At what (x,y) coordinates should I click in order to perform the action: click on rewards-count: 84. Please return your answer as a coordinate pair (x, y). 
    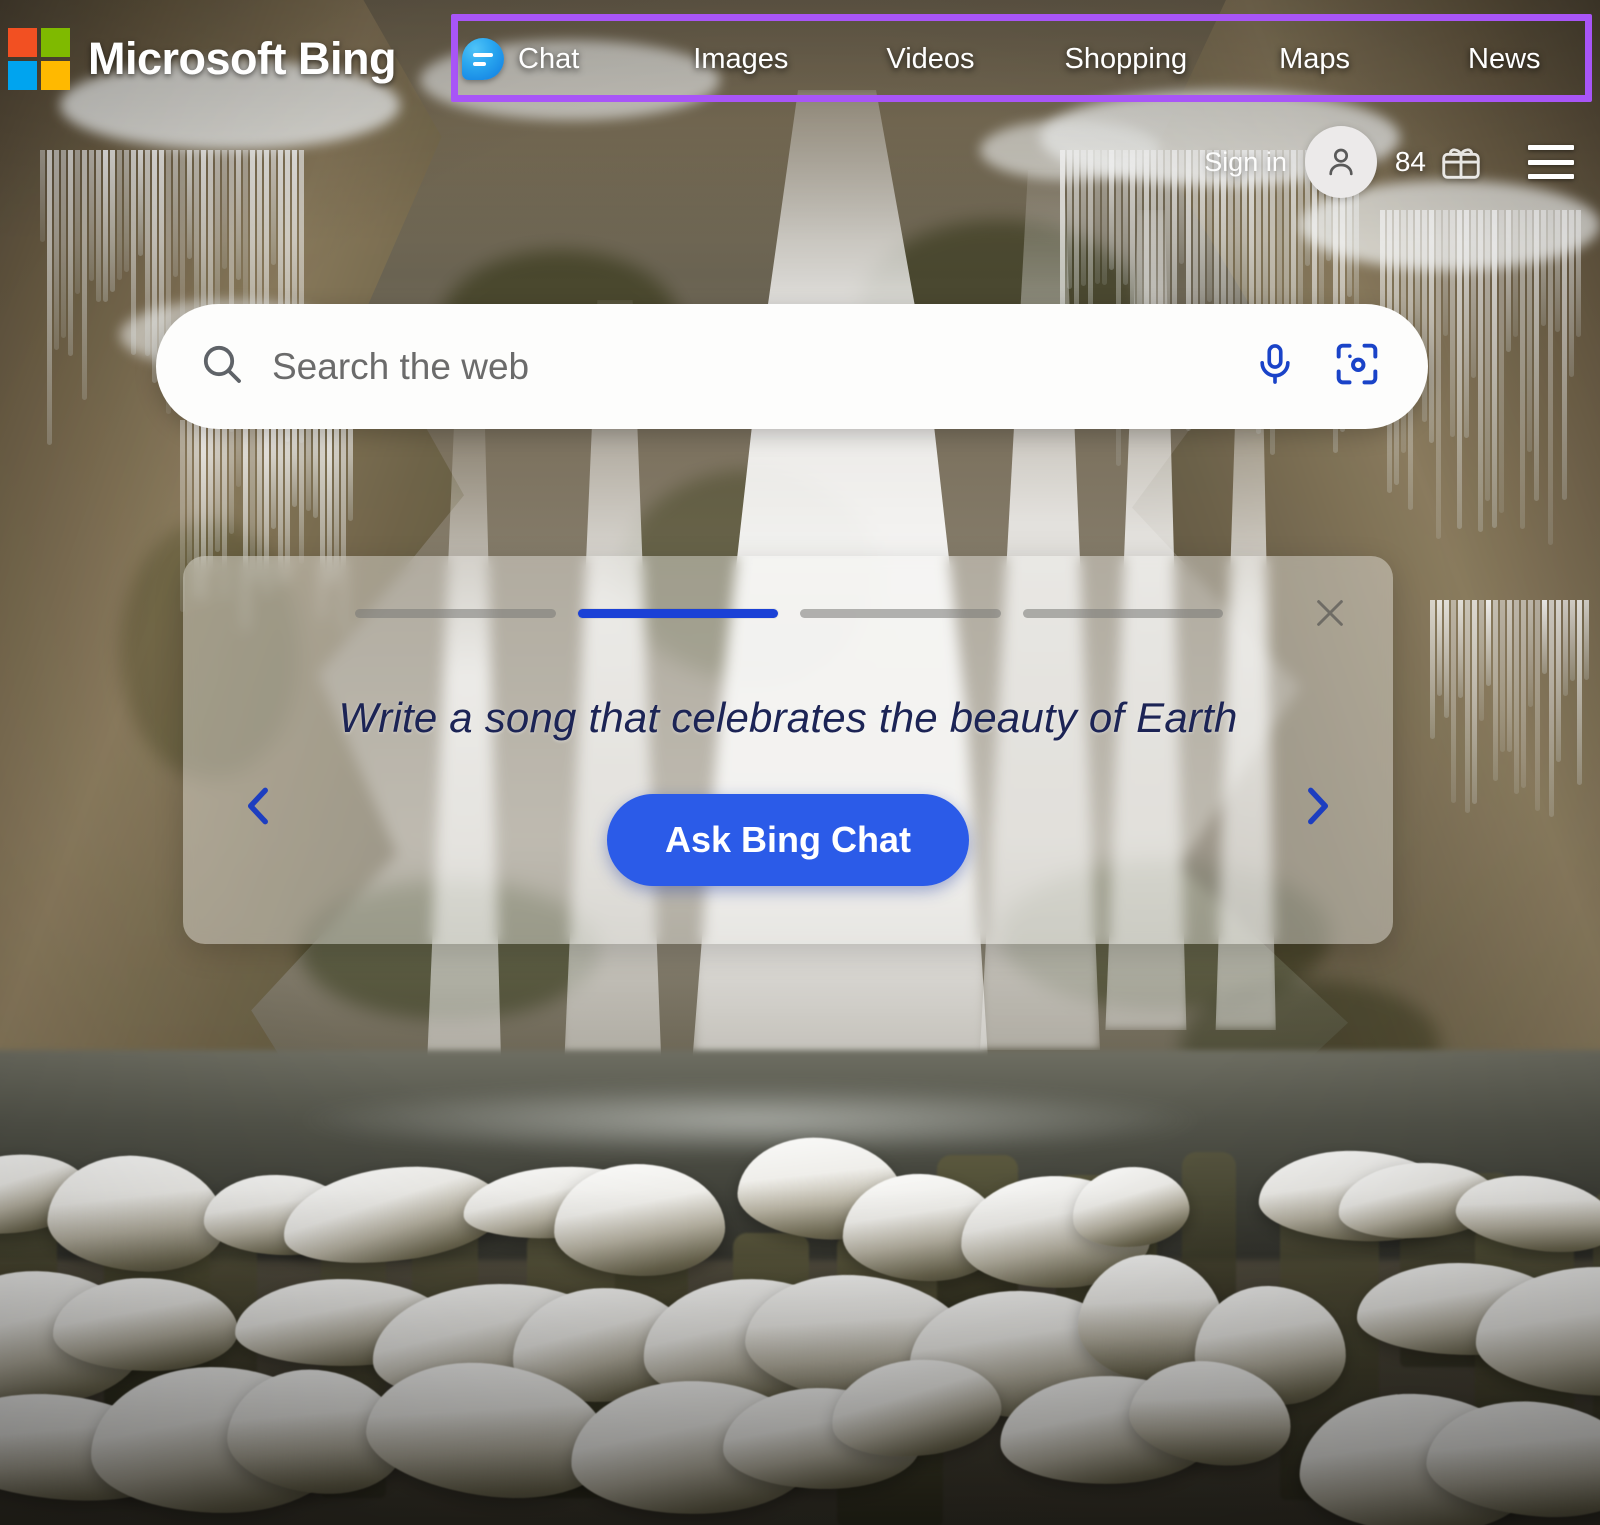
    Looking at the image, I should click on (1410, 161).